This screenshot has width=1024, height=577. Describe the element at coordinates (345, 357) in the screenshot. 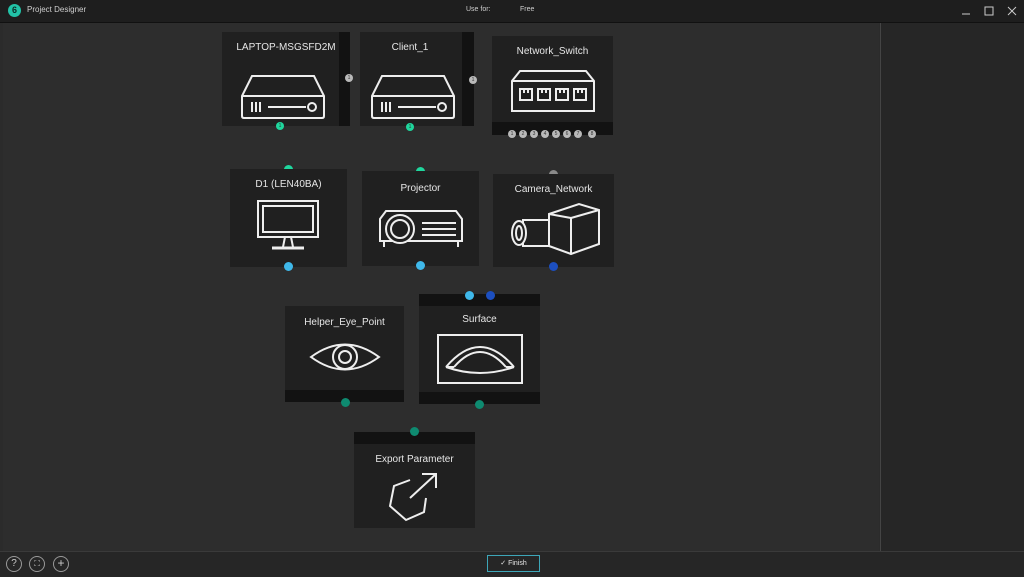

I see `eye-icon` at that location.